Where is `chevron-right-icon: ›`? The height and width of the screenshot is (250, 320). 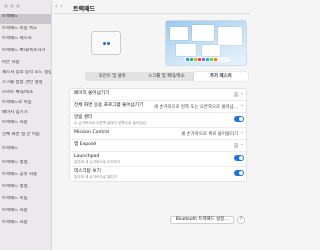
chevron-right-icon: › is located at coordinates (61, 7).